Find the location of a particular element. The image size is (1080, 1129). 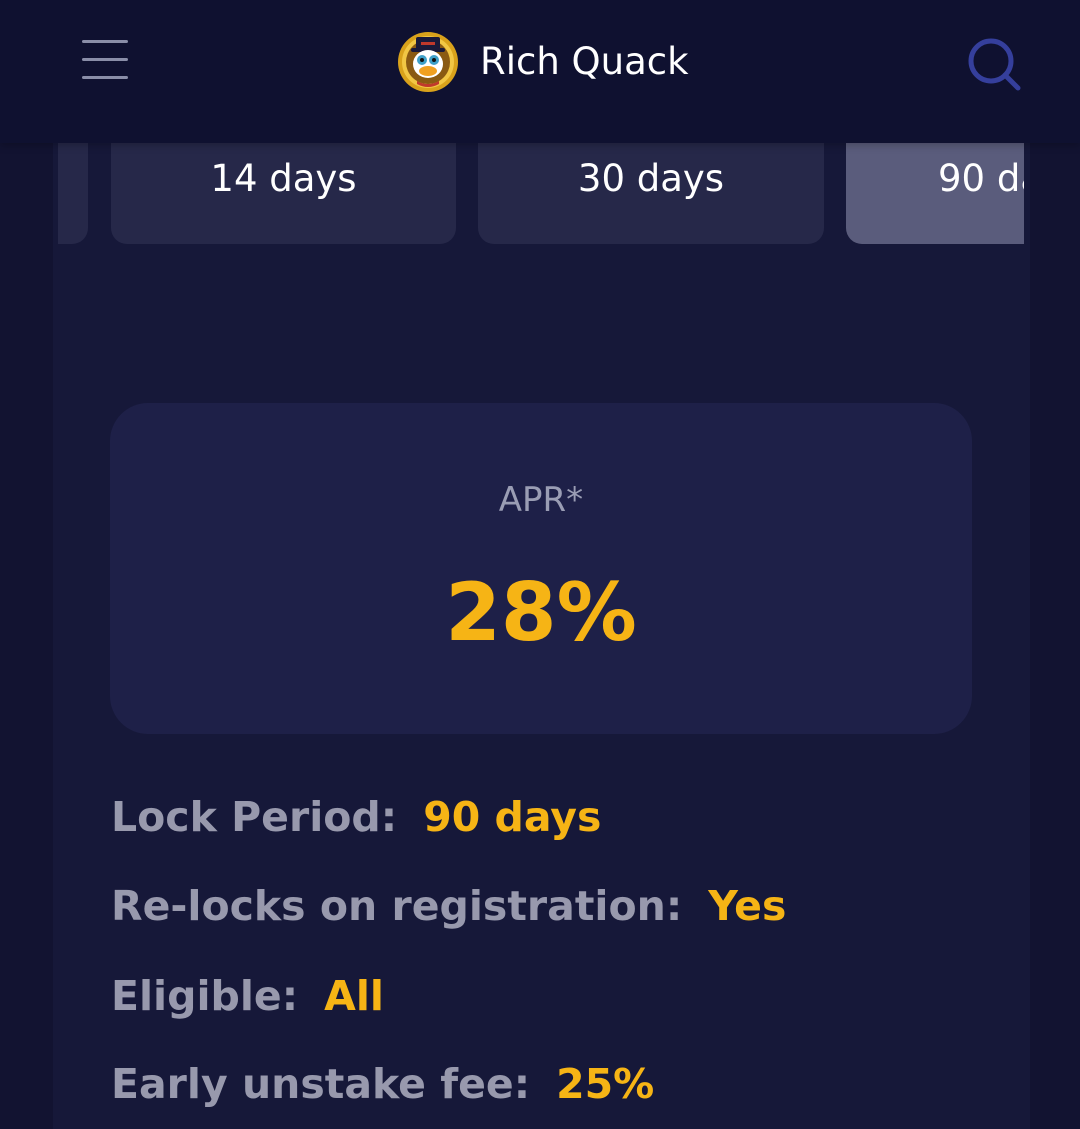

eligible-row: Eligible: All is located at coordinates (247, 996).